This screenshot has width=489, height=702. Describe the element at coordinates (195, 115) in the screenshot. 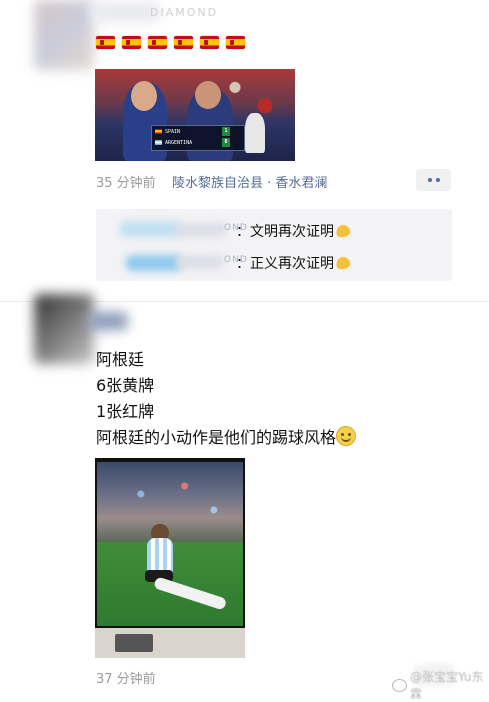

I see `post-photo-celebration: SPAIN 1 ARGENTINA 0` at that location.